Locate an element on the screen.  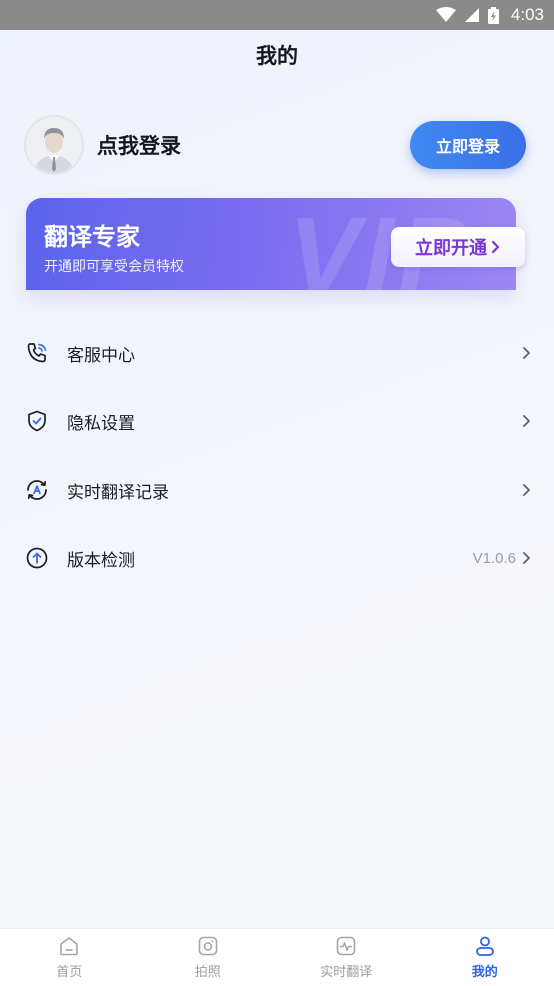
translate-history-icon is located at coordinates (37, 490).